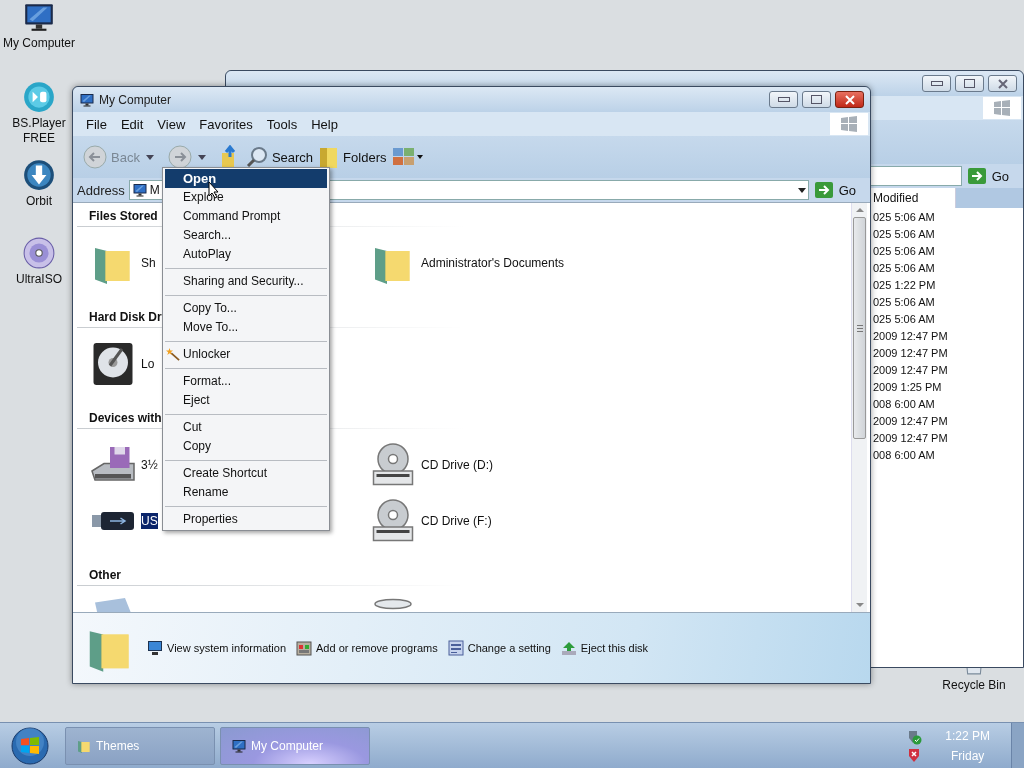 The height and width of the screenshot is (768, 1024). What do you see at coordinates (39, 279) in the screenshot?
I see `desktop-icon-label: UltraISO` at bounding box center [39, 279].